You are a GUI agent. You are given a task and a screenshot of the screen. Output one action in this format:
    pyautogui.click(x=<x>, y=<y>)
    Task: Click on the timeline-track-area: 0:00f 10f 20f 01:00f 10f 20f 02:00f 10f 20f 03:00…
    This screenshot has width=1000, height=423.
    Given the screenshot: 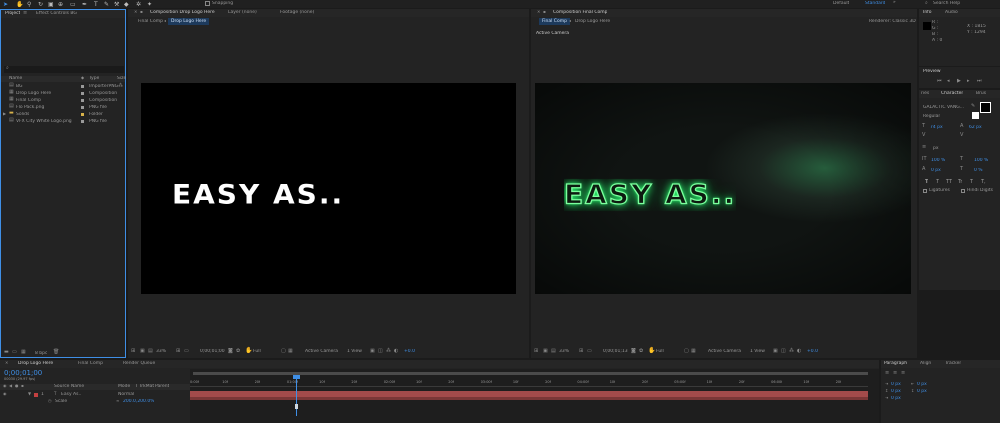 What is the action you would take?
    pyautogui.click(x=534, y=396)
    